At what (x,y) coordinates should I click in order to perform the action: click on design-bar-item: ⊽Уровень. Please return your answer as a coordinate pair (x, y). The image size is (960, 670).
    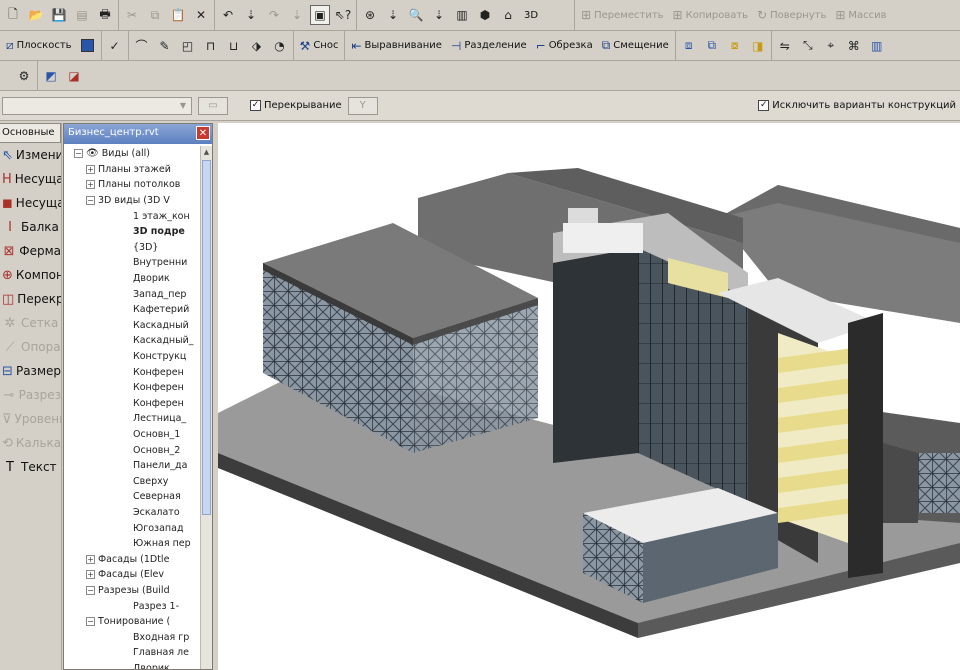
    Looking at the image, I should click on (30, 419).